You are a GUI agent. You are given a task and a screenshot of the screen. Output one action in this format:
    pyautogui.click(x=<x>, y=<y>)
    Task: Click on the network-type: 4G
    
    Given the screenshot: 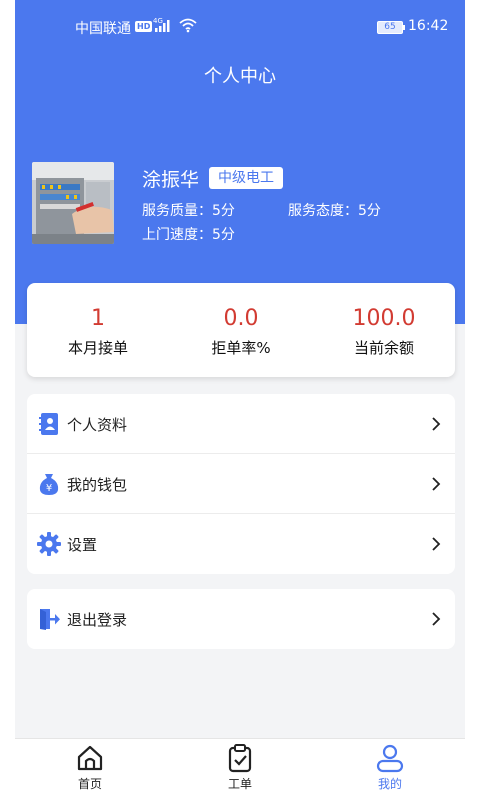 What is the action you would take?
    pyautogui.click(x=158, y=21)
    